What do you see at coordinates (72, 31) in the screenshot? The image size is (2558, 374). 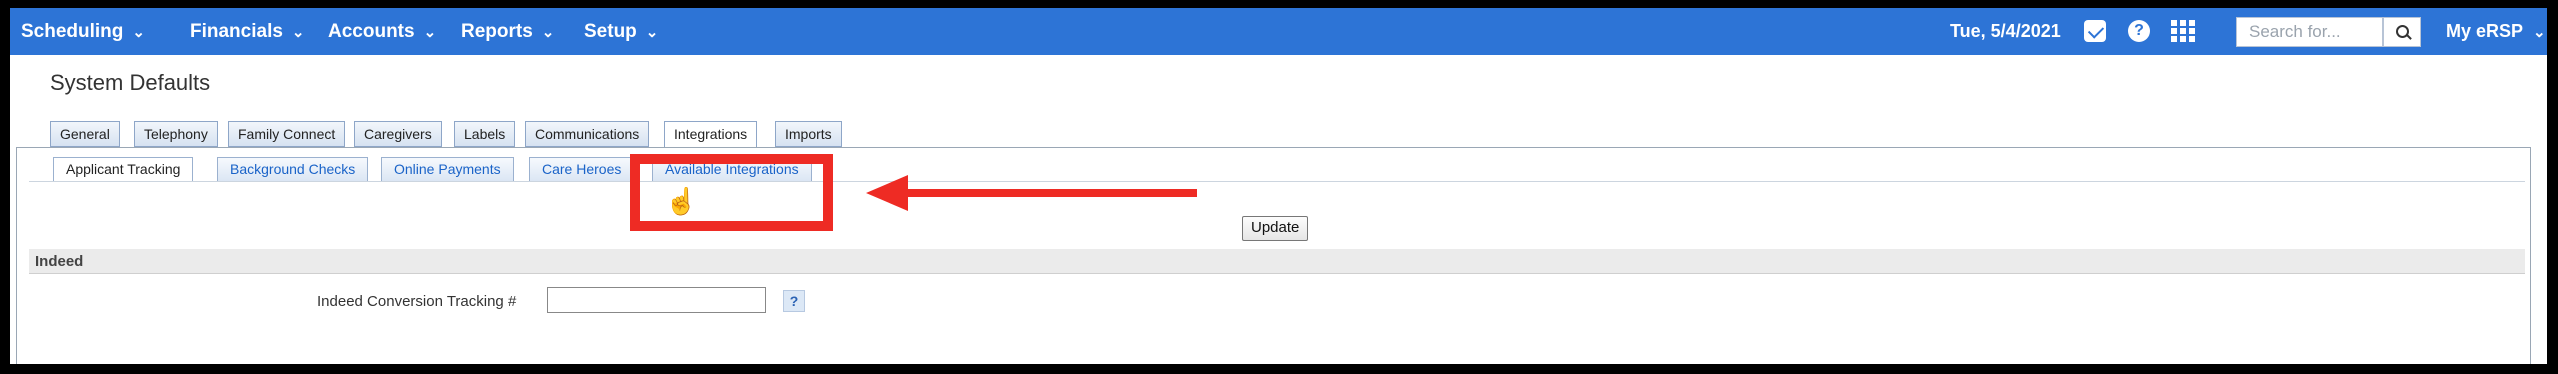 I see `nav-scheduling-label: Scheduling` at bounding box center [72, 31].